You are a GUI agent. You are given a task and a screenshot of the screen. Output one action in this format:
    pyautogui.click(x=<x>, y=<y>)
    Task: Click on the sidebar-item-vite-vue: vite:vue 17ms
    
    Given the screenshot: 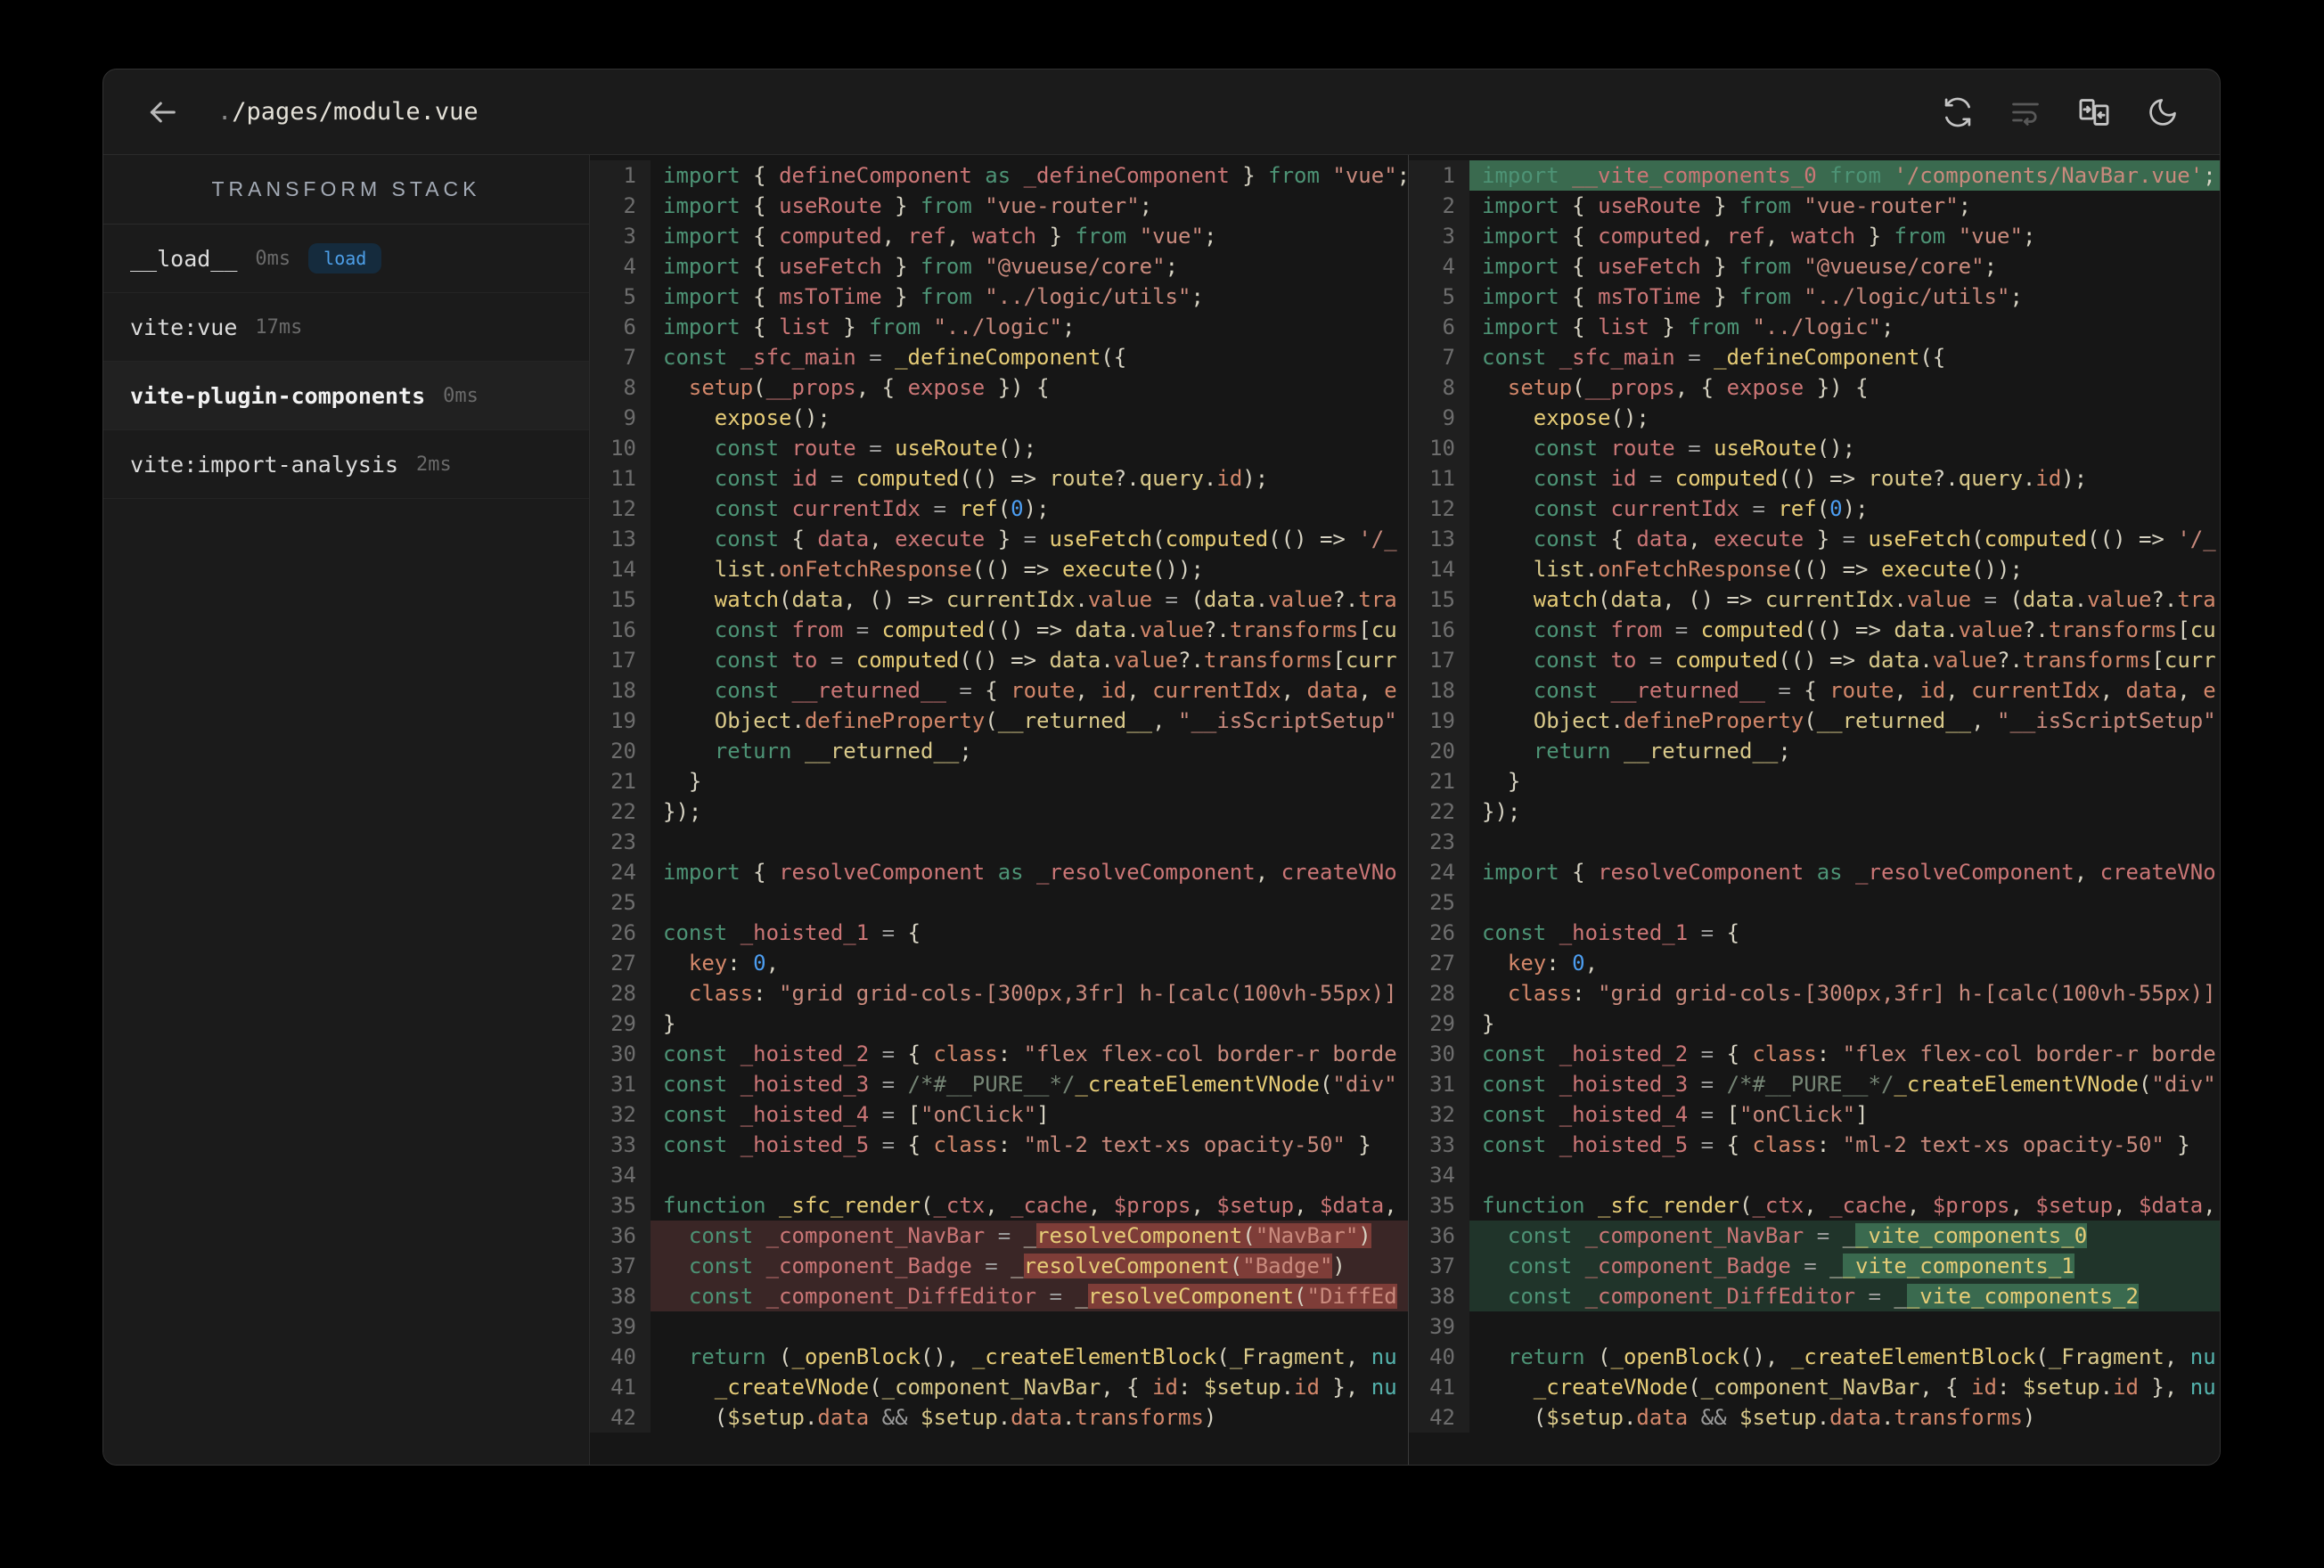 What is the action you would take?
    pyautogui.click(x=346, y=327)
    